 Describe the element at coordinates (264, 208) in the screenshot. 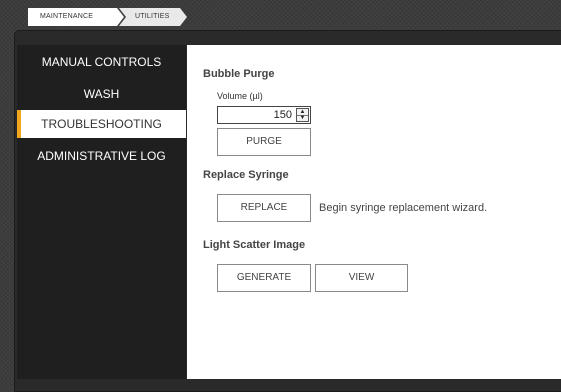

I see `replace-button: REPLACE` at that location.